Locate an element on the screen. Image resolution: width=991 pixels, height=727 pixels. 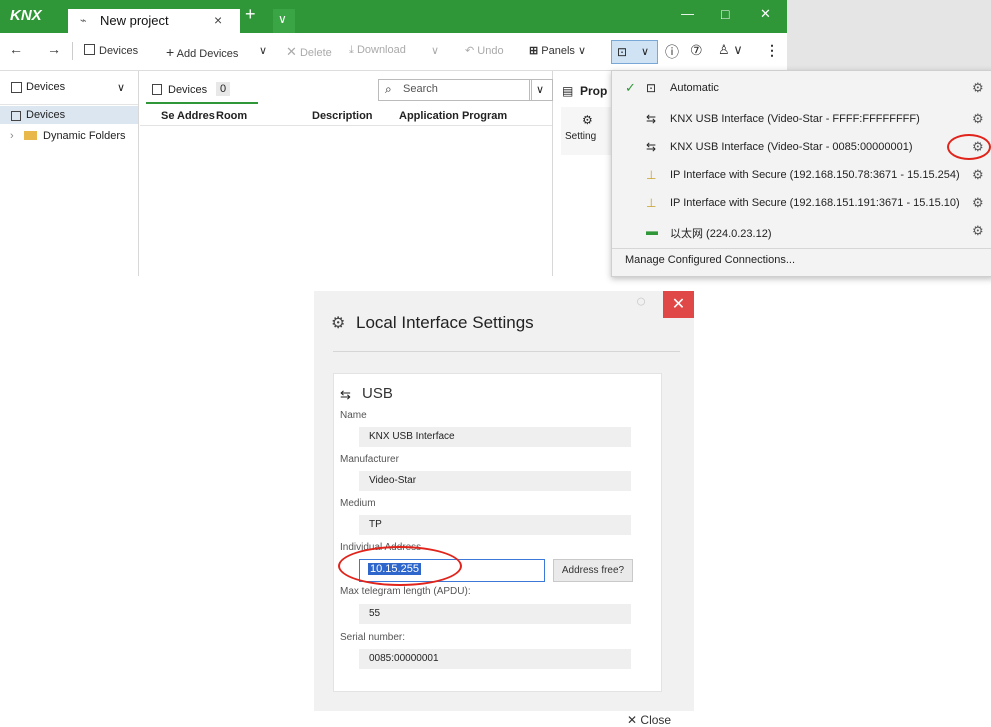
checkmark-icon: ✓ is located at coordinates (630, 87).